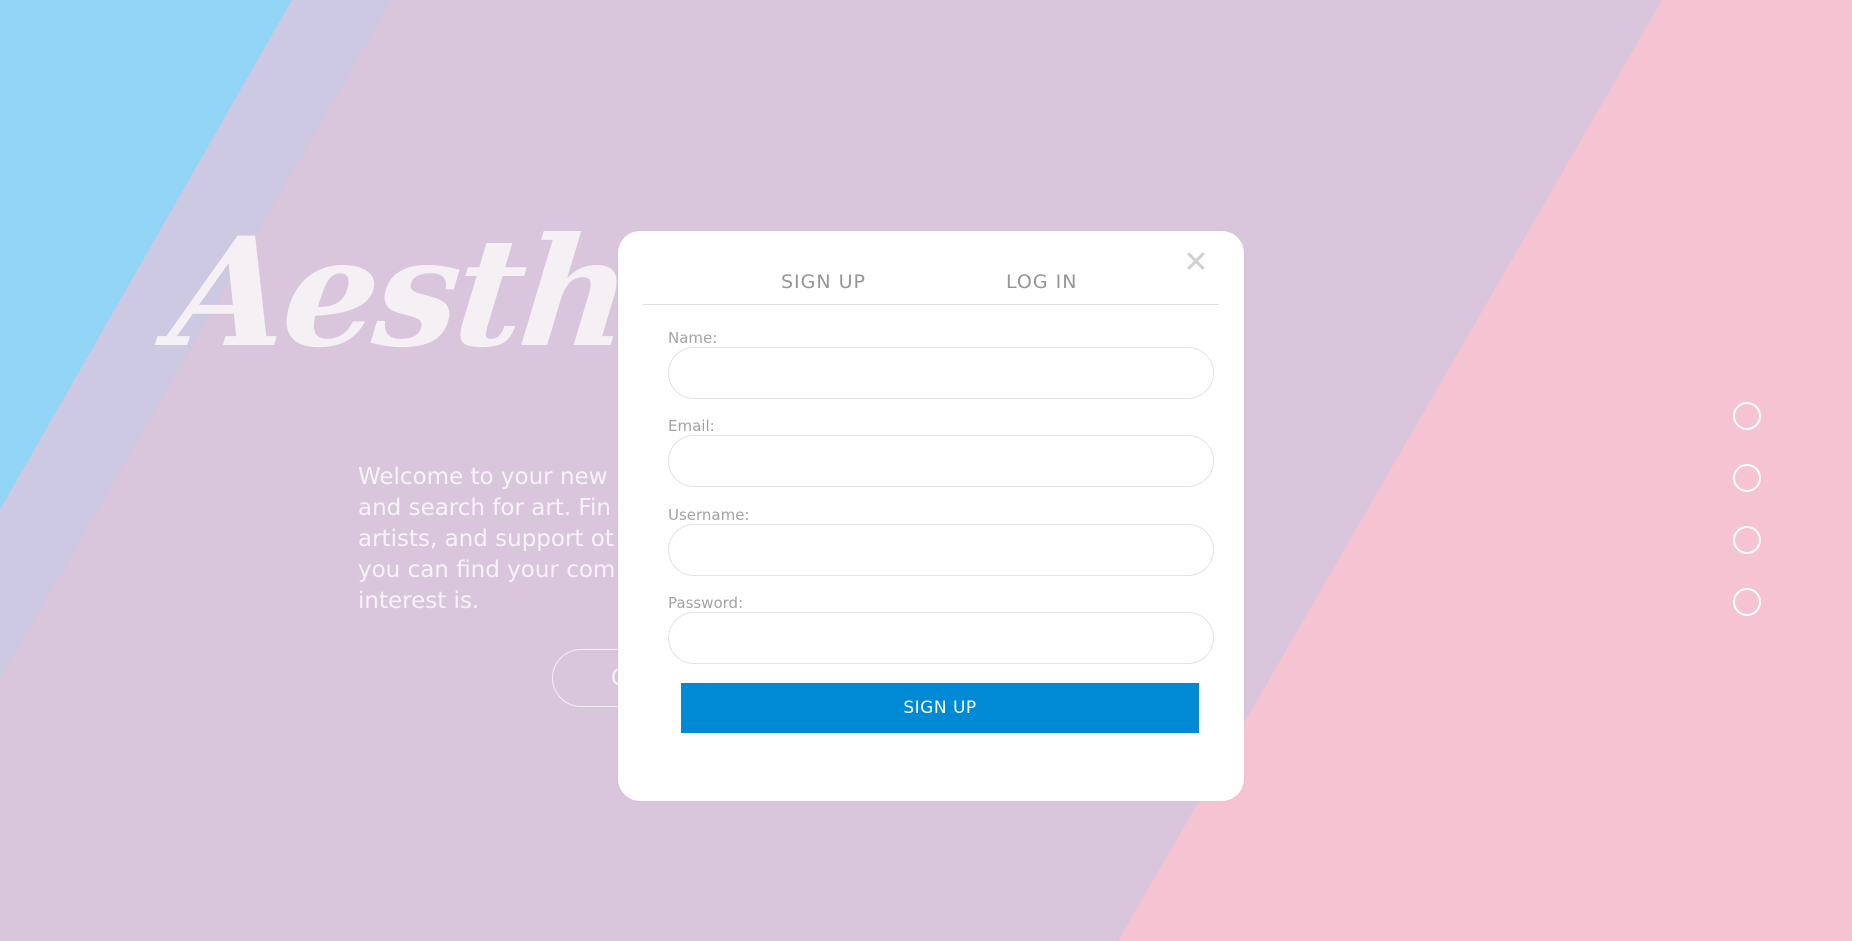 The image size is (1852, 941). What do you see at coordinates (823, 282) in the screenshot?
I see `tab-sign-up: SIGN UP` at bounding box center [823, 282].